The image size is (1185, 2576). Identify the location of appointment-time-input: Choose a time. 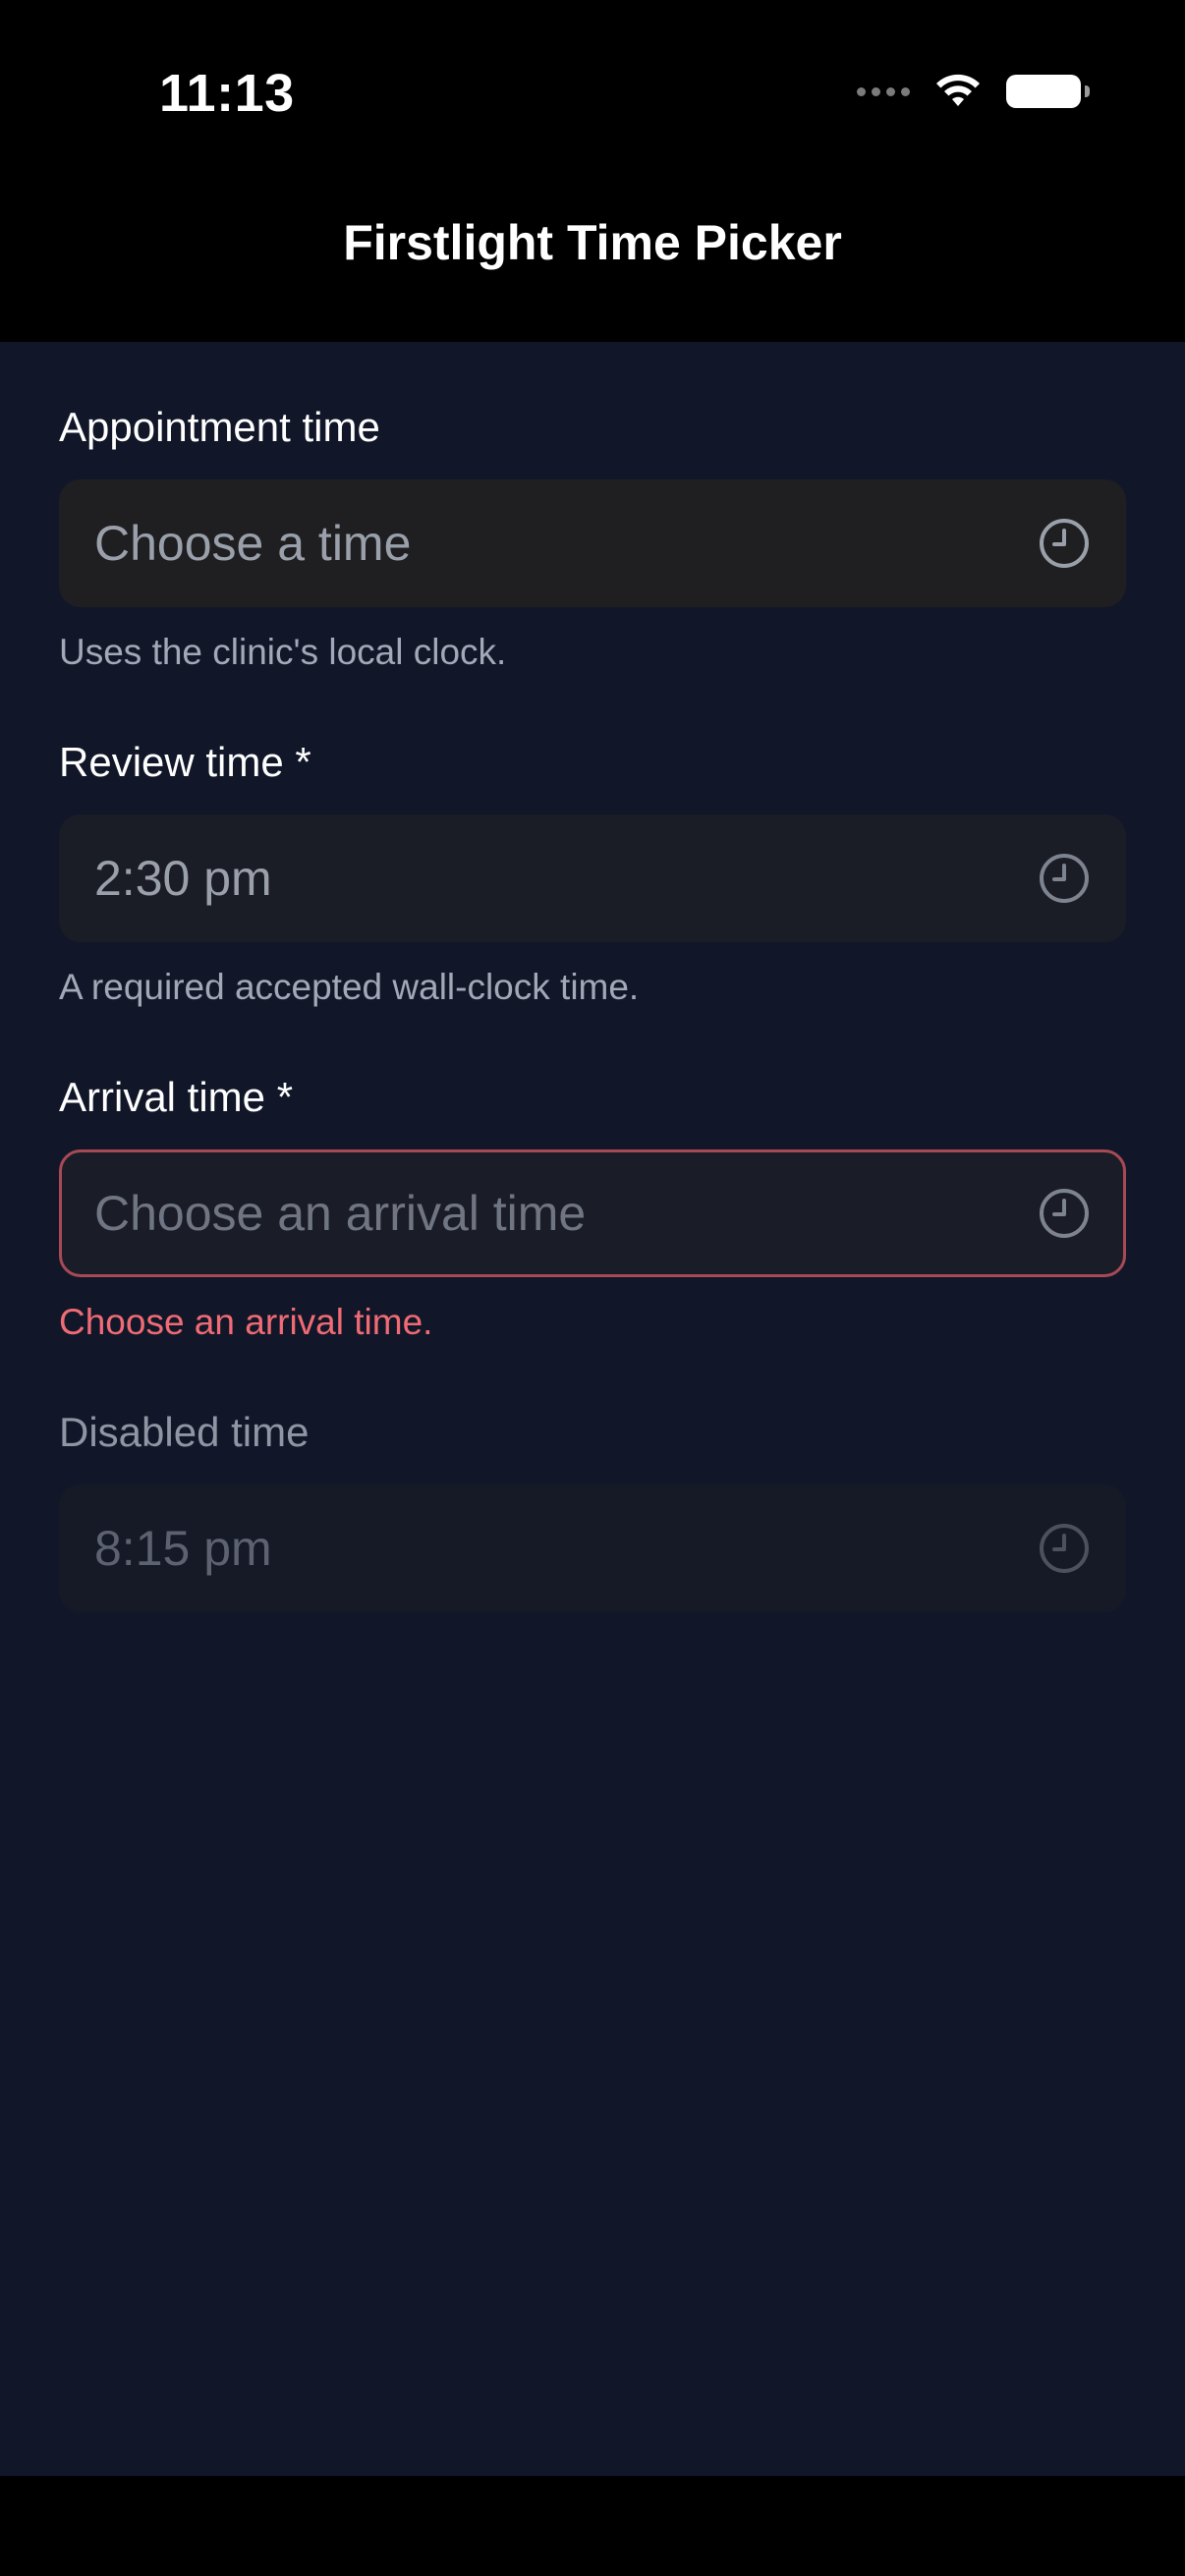
(592, 543).